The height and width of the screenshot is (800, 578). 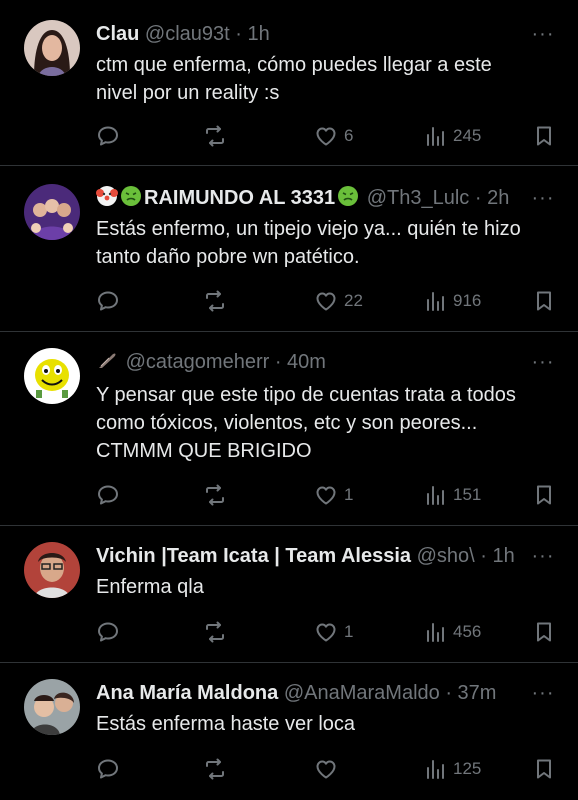 I want to click on clown-emoji-icon, so click(x=107, y=196).